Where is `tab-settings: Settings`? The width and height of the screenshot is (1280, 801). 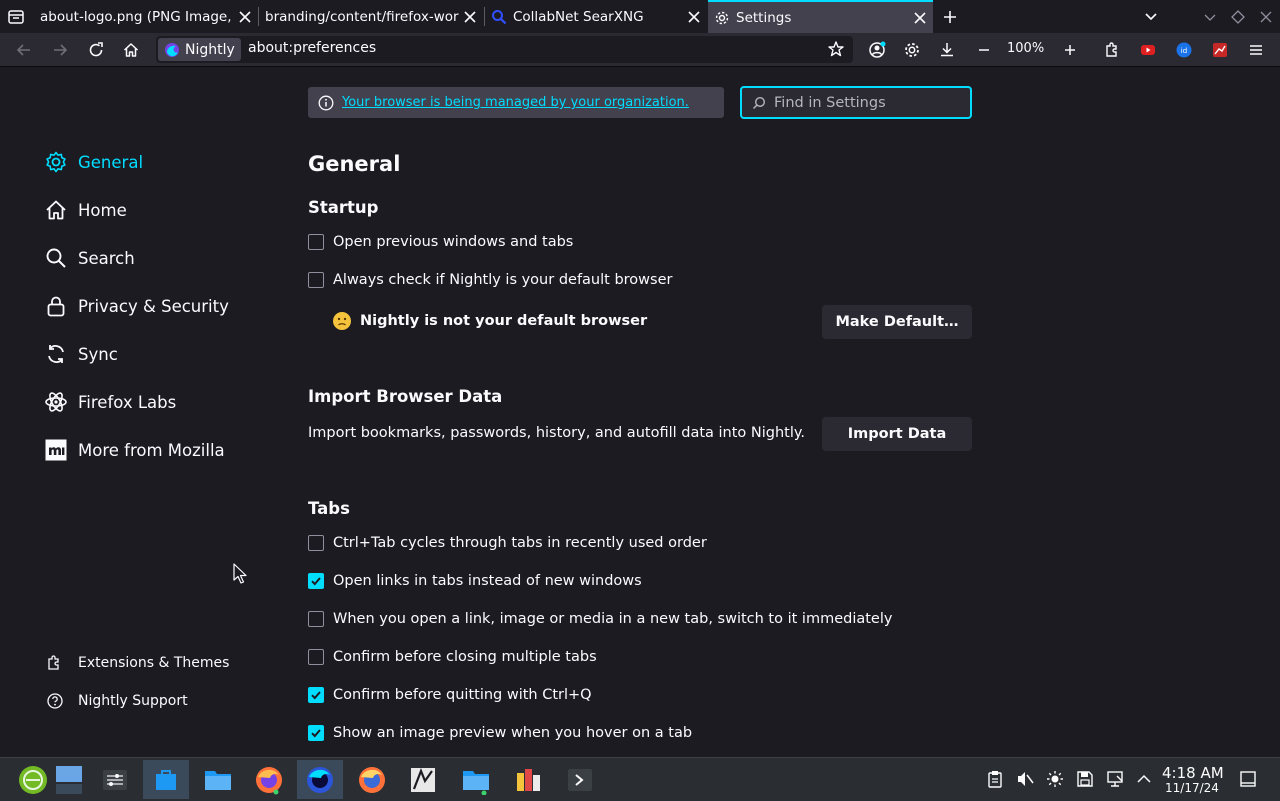 tab-settings: Settings is located at coordinates (820, 16).